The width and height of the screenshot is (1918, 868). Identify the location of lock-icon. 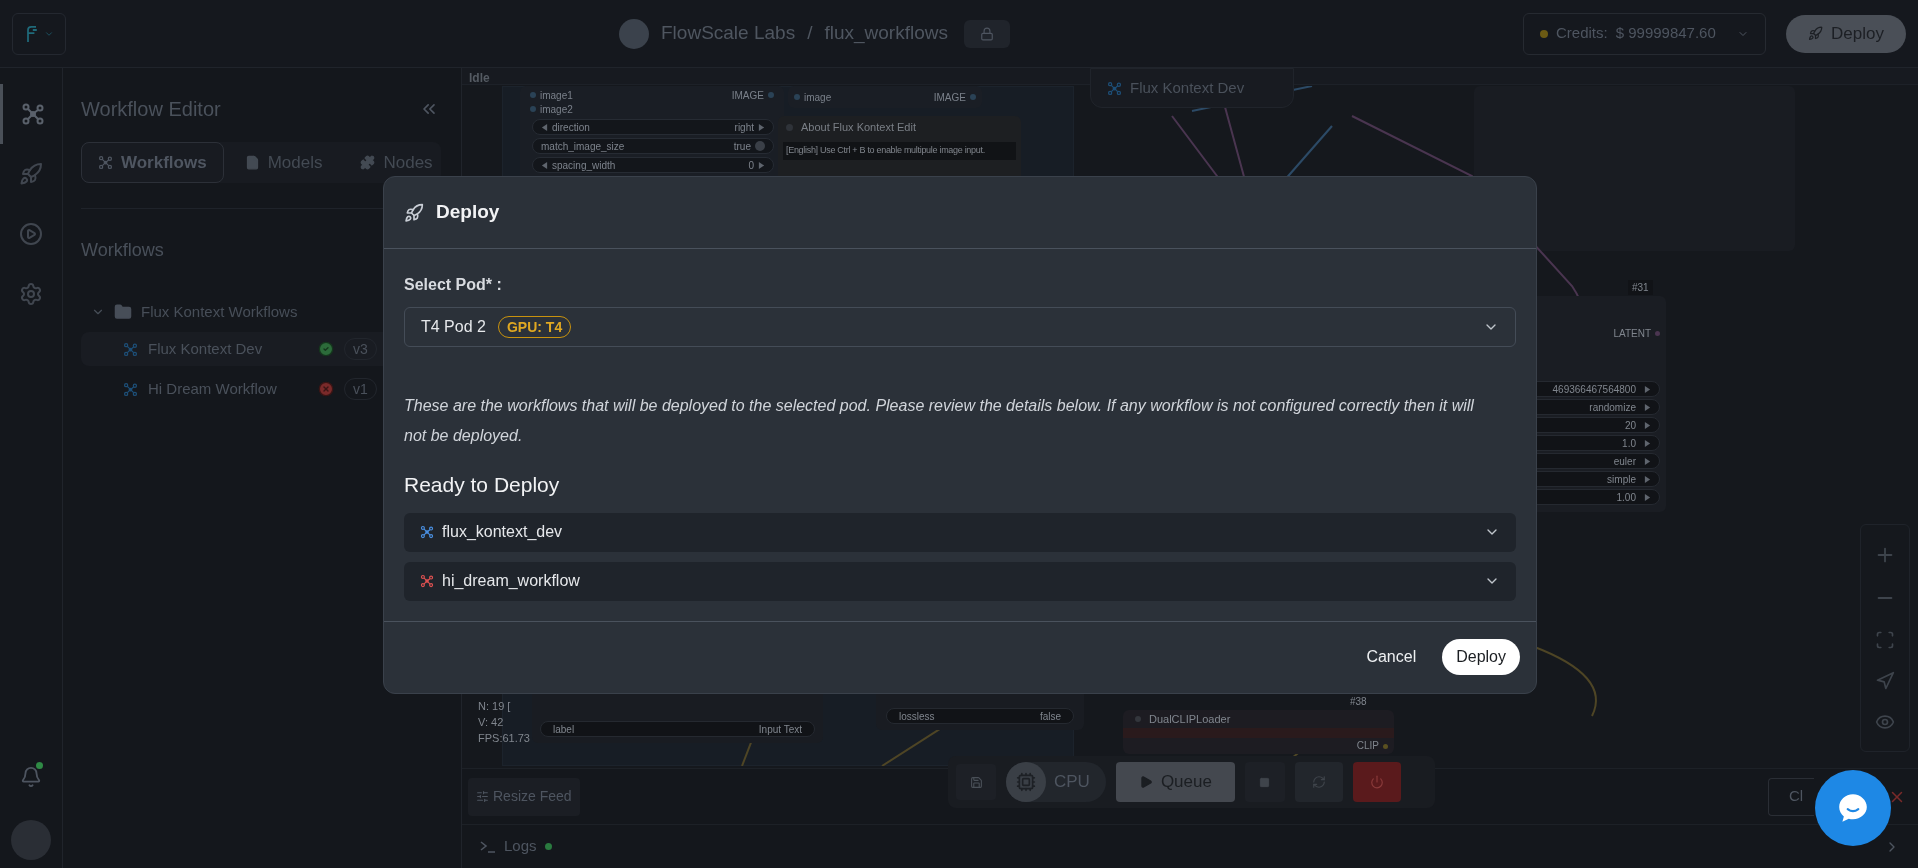
(986, 33).